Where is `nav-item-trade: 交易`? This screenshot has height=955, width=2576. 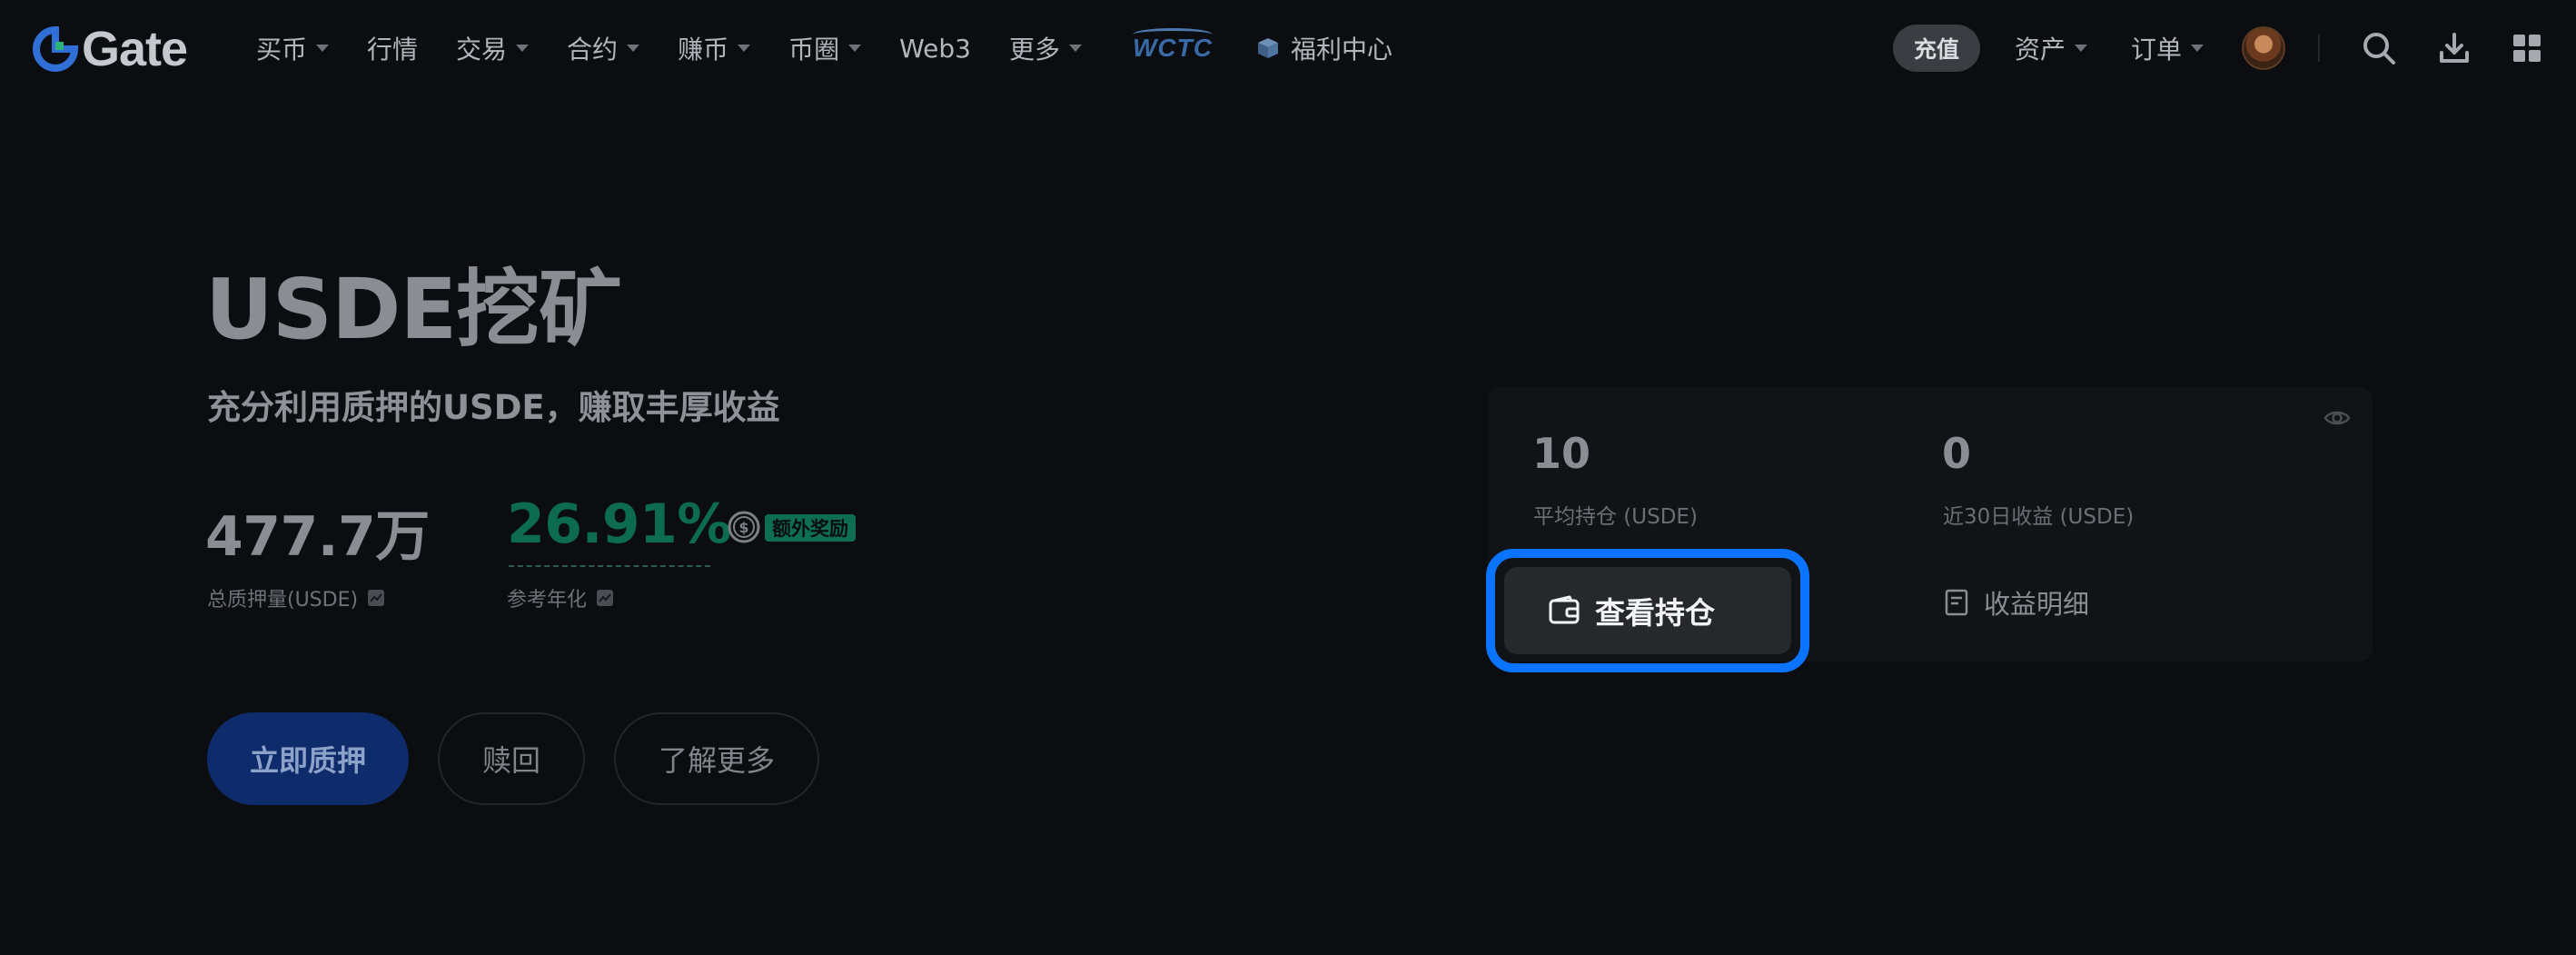 nav-item-trade: 交易 is located at coordinates (493, 48).